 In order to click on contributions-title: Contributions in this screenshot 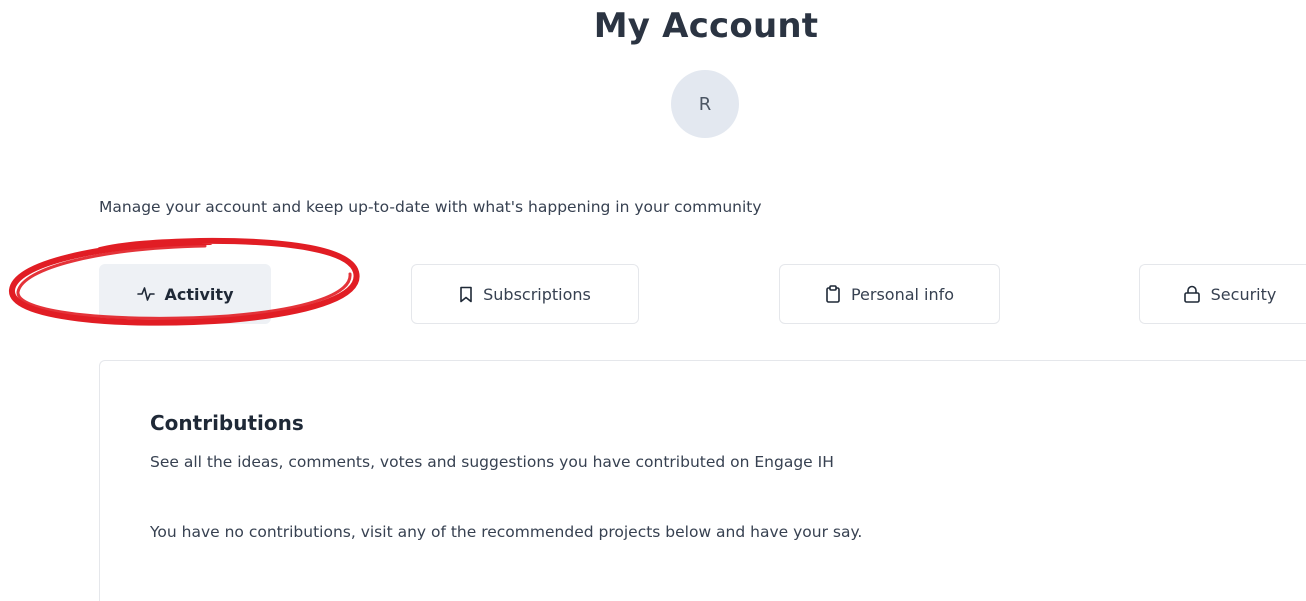, I will do `click(227, 423)`.